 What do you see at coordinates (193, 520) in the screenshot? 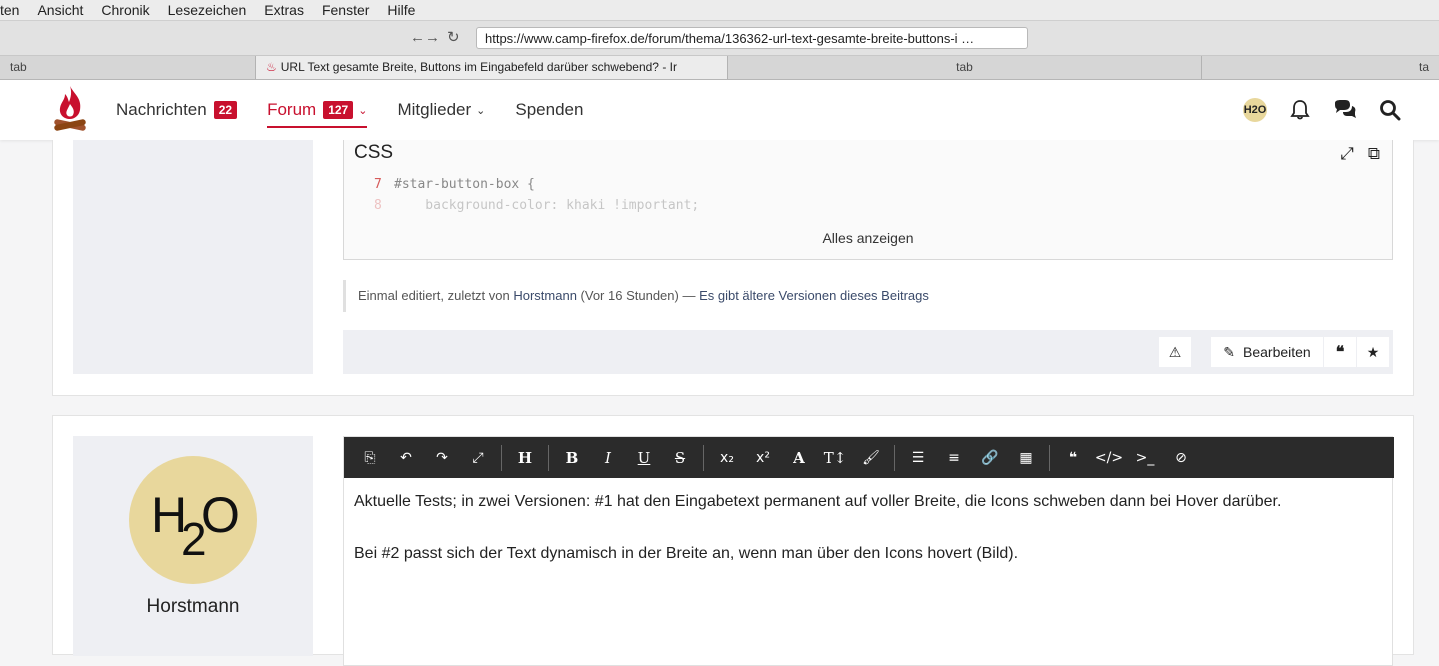
I see `author-avatar: H 2 O` at bounding box center [193, 520].